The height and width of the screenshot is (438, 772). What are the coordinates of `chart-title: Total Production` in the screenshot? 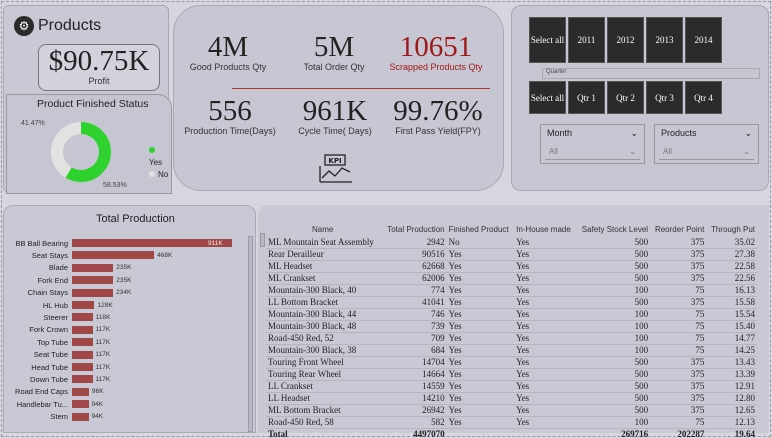 It's located at (135, 219).